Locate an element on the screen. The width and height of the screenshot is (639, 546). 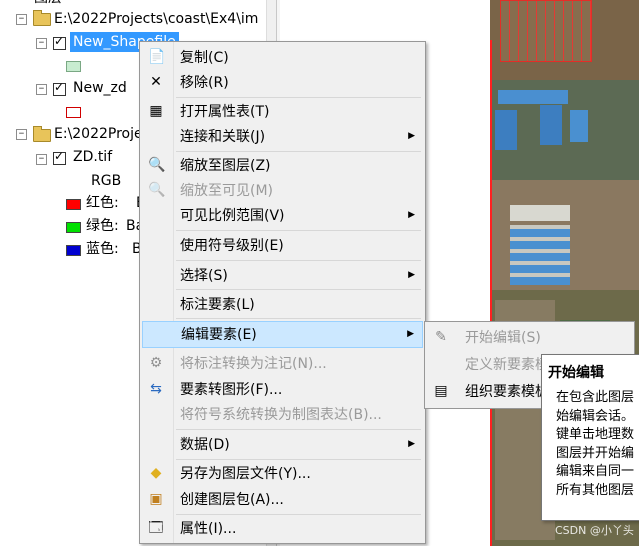
menu-item-data: 数据(D) ▶ is located at coordinates (282, 444).